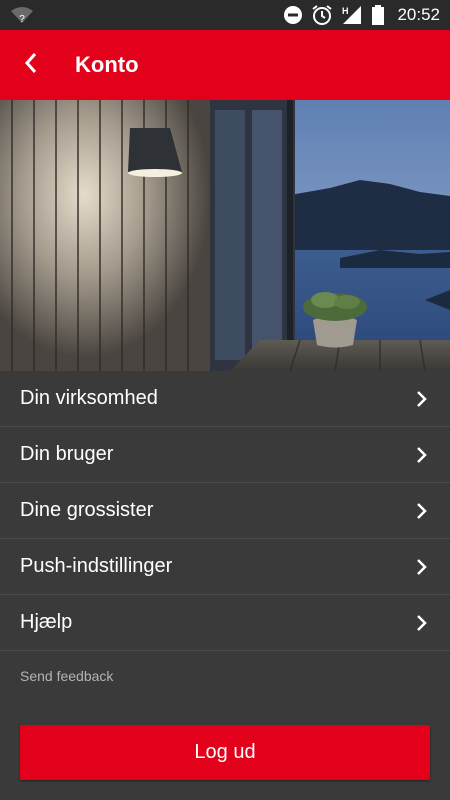 The height and width of the screenshot is (800, 450). I want to click on menu-item-label: Din virksomhed, so click(89, 398).